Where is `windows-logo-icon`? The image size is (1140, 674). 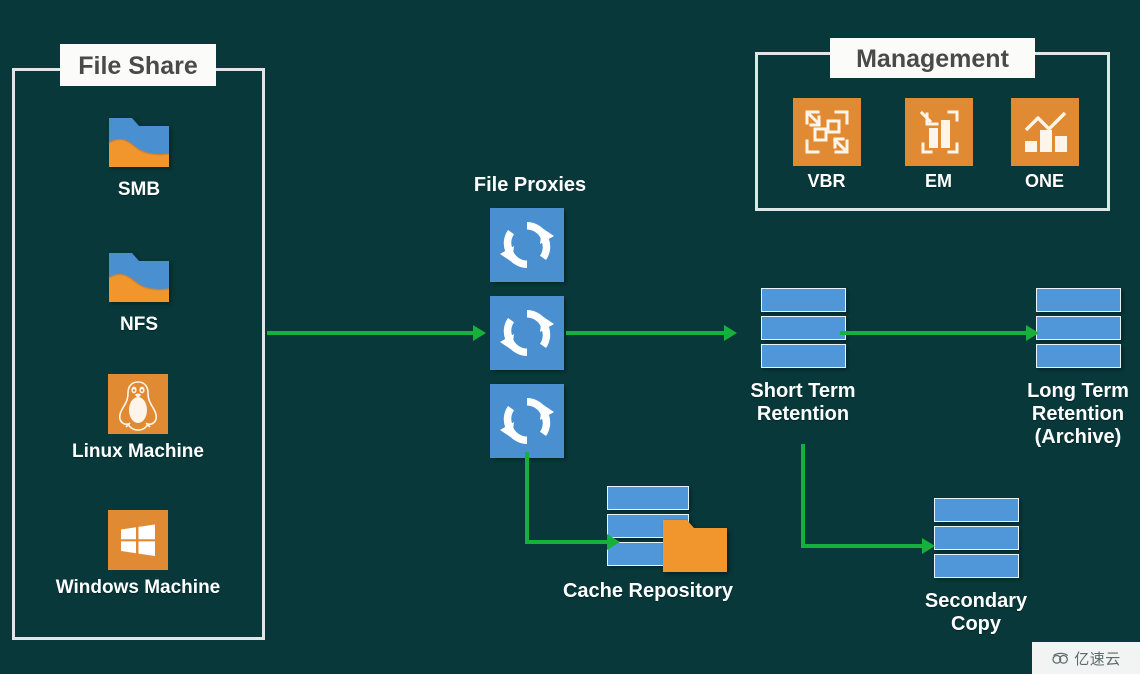
windows-logo-icon is located at coordinates (138, 540).